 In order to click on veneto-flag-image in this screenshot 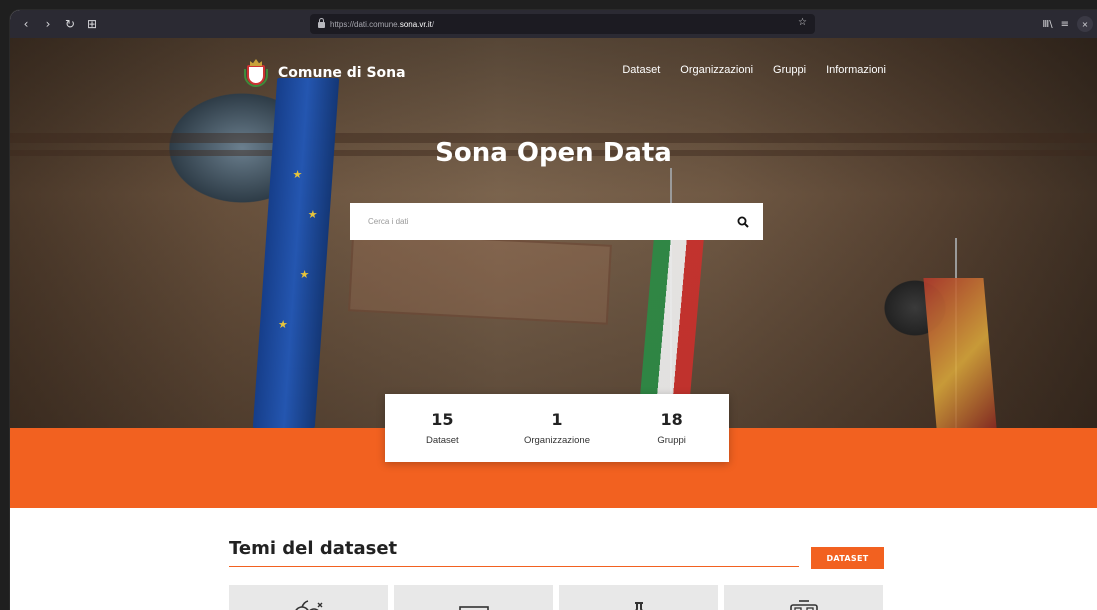, I will do `click(960, 353)`.